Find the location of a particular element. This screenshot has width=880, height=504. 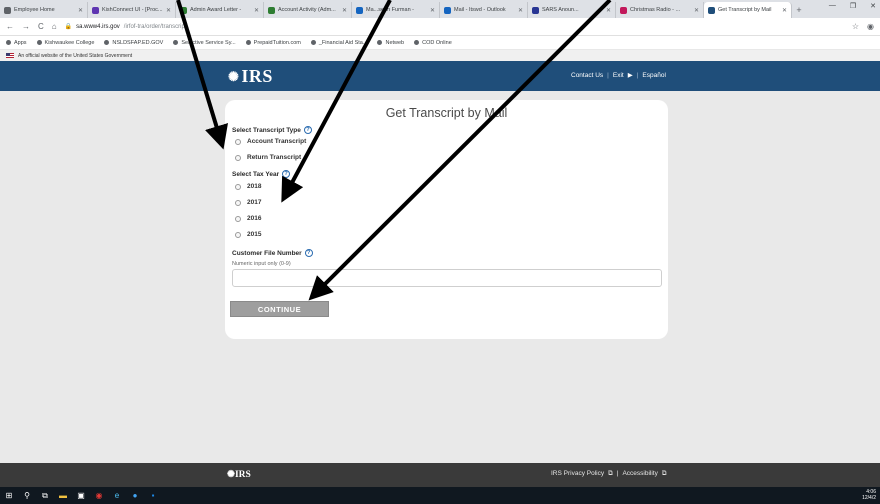

privacy-policy-link: IRS Privacy Policy is located at coordinates (577, 474).